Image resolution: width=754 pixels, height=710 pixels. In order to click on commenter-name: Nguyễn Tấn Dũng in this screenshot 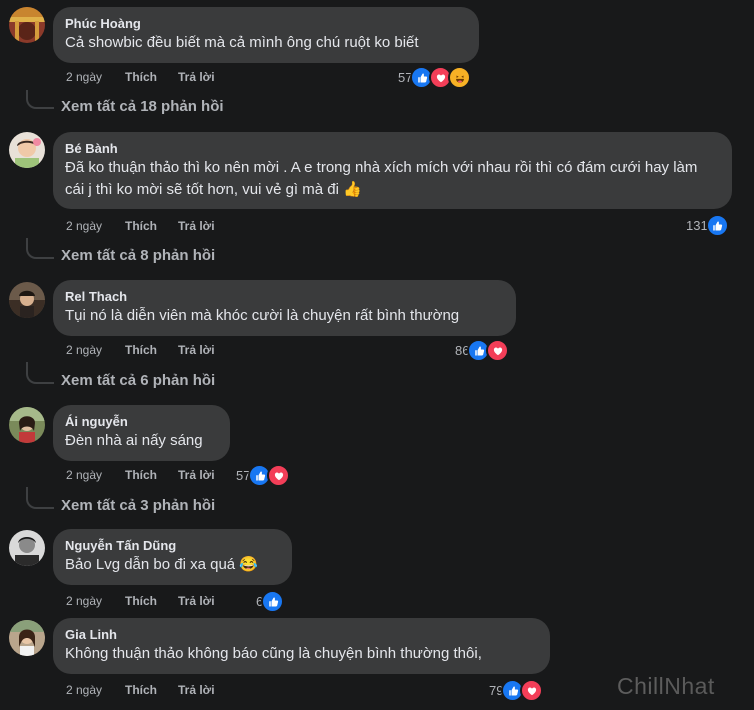, I will do `click(172, 545)`.